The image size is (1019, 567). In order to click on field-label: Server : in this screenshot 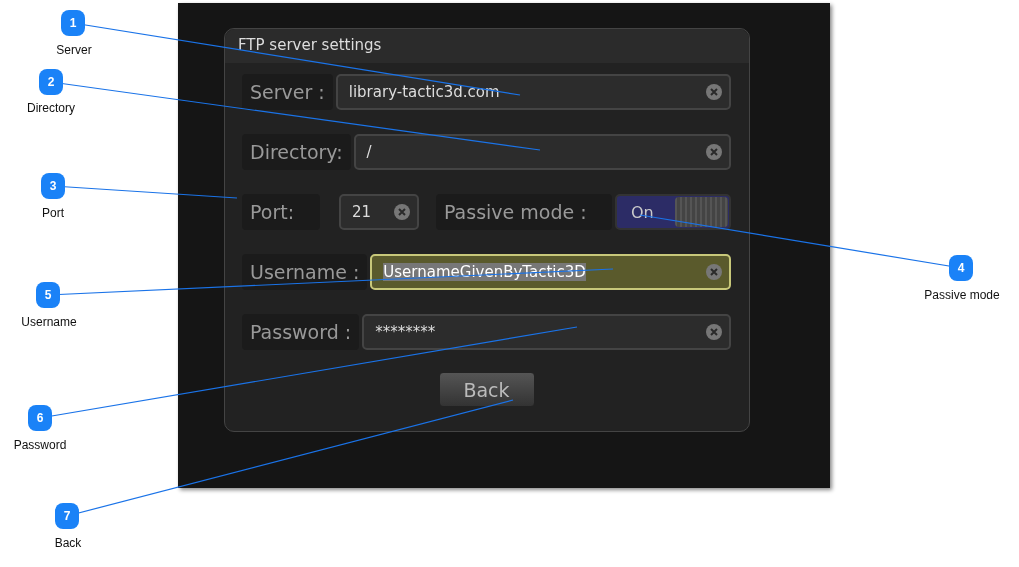, I will do `click(287, 92)`.